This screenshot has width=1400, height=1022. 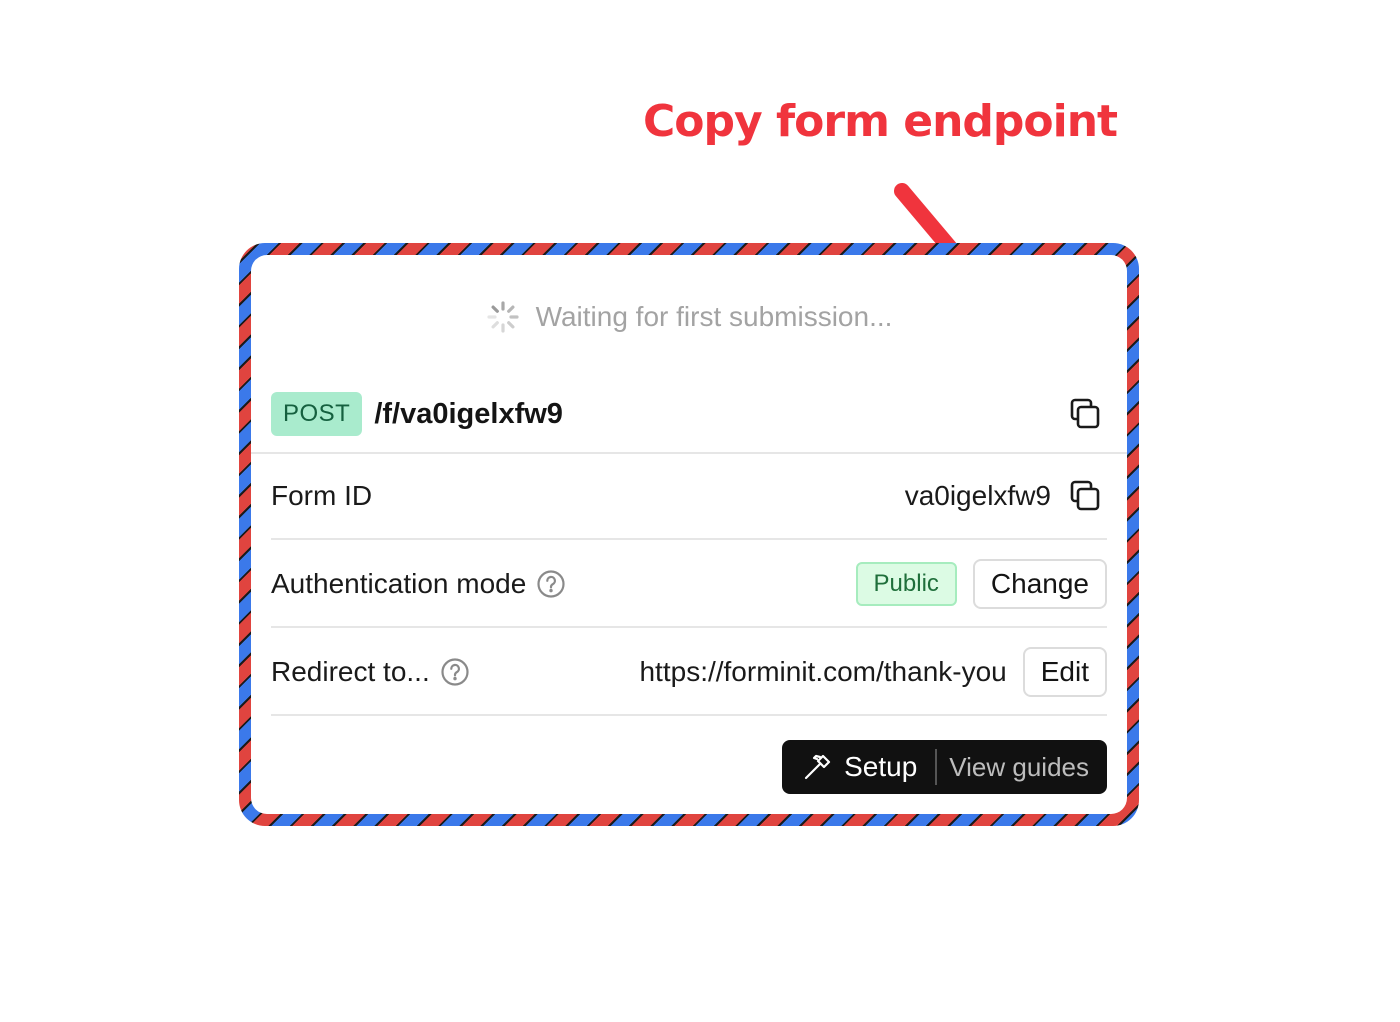 I want to click on endpoint-path: /f/va0igelxfw9, so click(x=468, y=413).